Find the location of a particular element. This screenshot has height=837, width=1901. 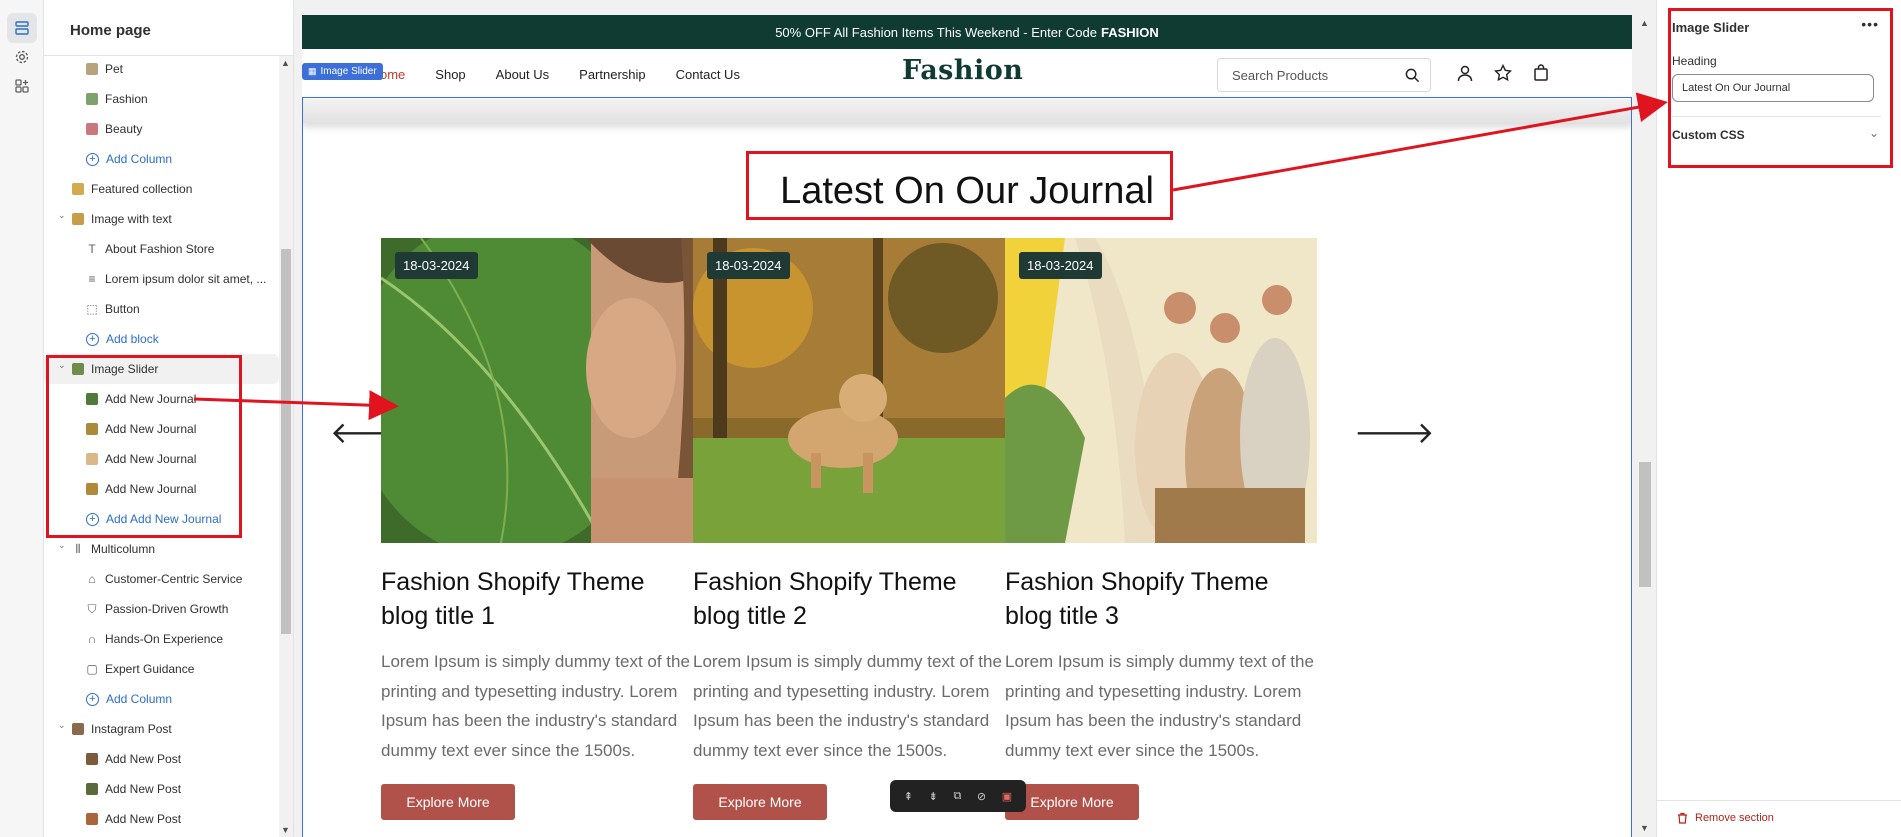

trash-icon is located at coordinates (1682, 818).